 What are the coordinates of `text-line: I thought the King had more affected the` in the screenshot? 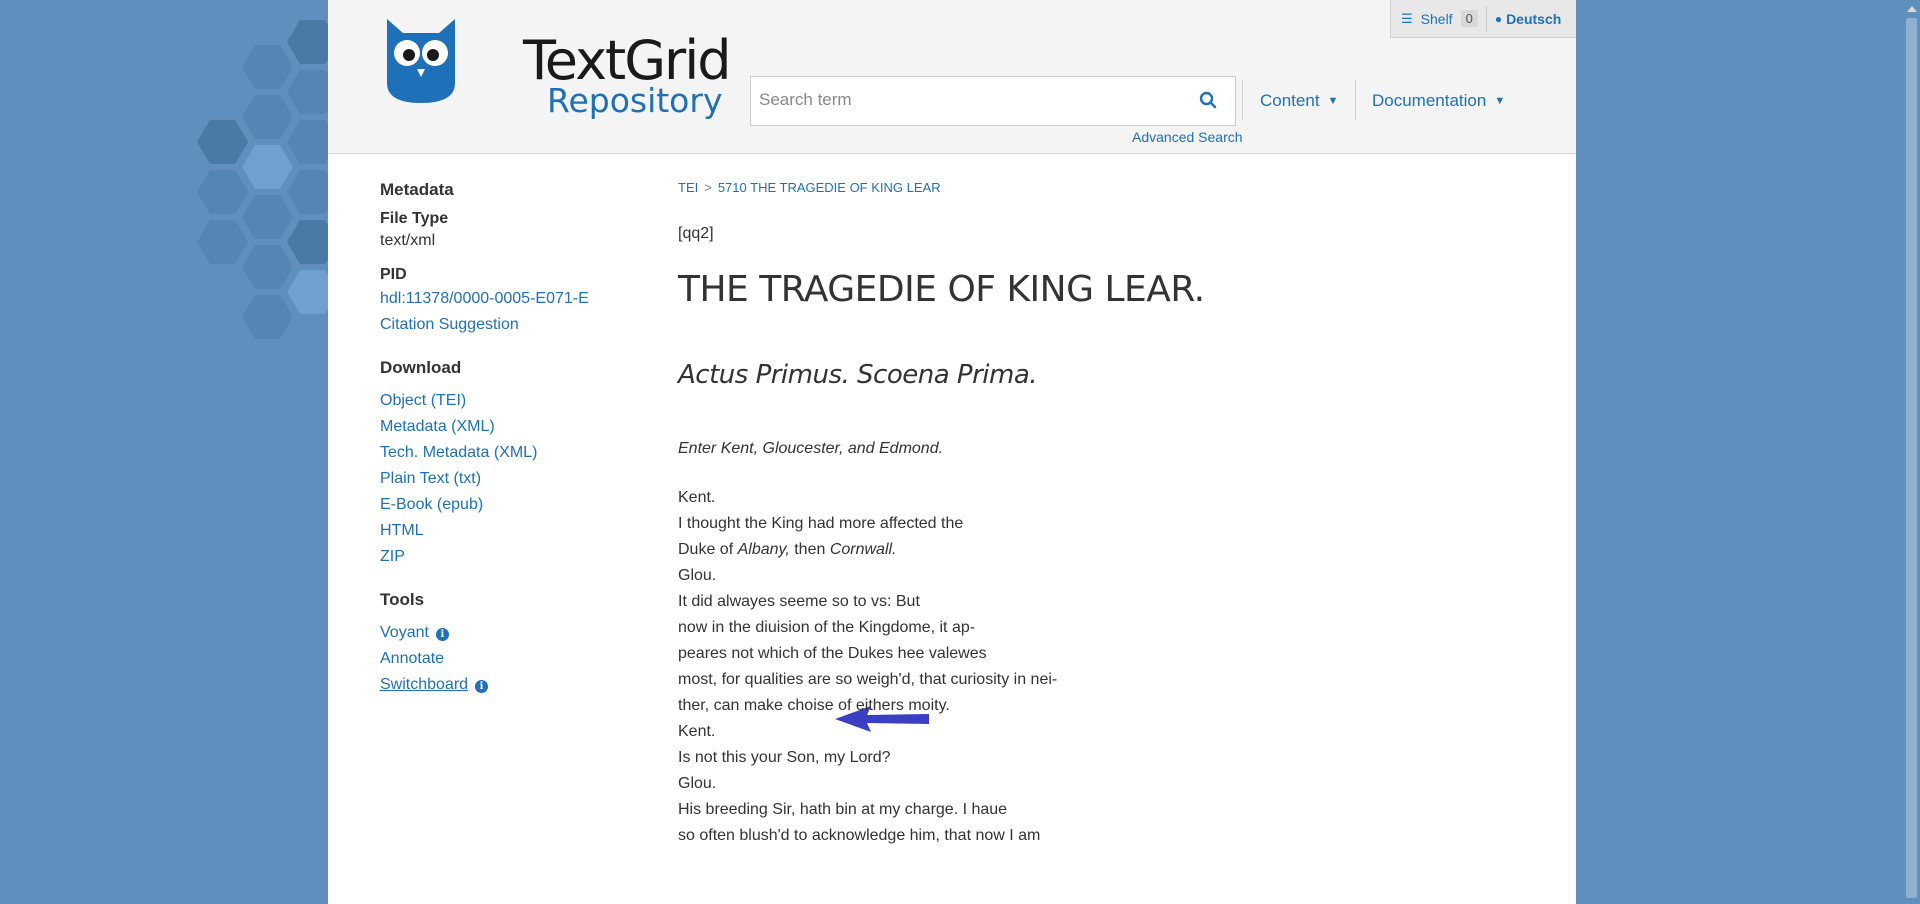 It's located at (821, 523).